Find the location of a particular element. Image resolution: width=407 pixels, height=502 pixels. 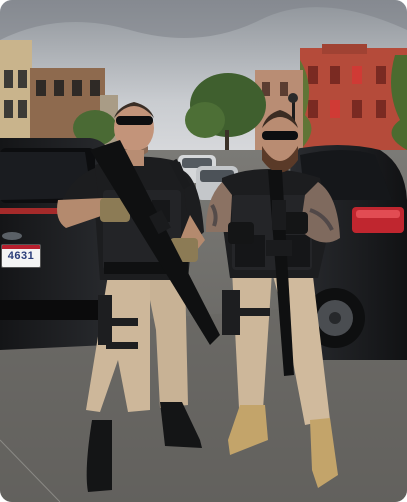

license-plate: 4631 is located at coordinates (21, 256).